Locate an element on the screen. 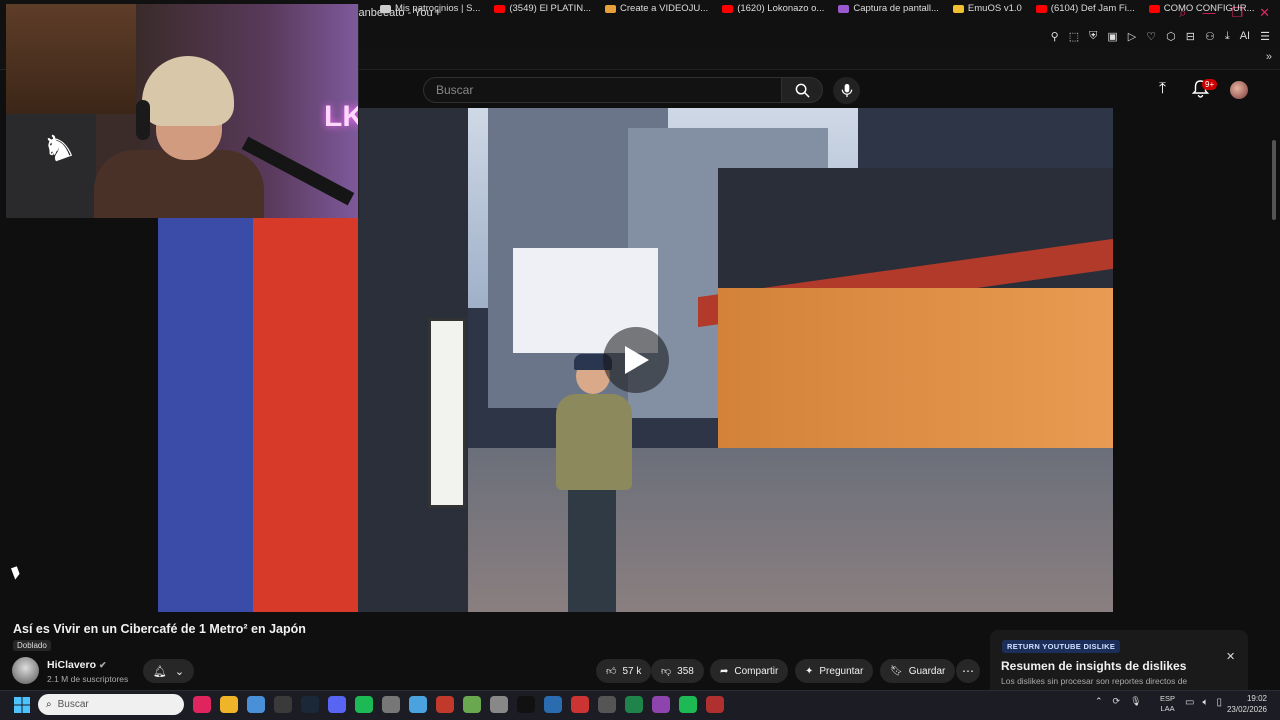  account-avatar is located at coordinates (1239, 90).